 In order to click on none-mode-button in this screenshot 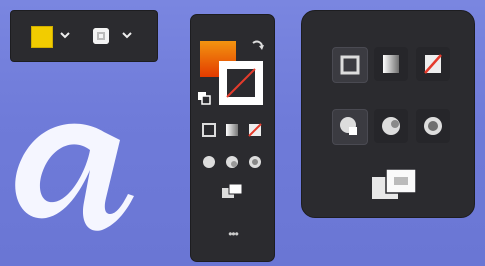, I will do `click(433, 64)`.